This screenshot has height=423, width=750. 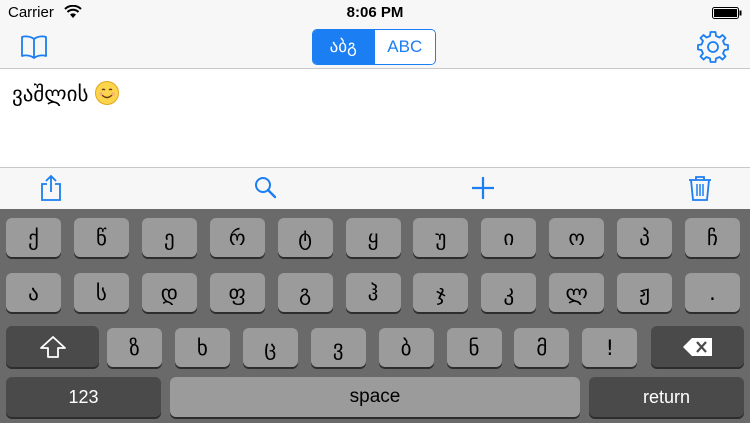 I want to click on typed-text: ვაშლის, so click(x=50, y=94).